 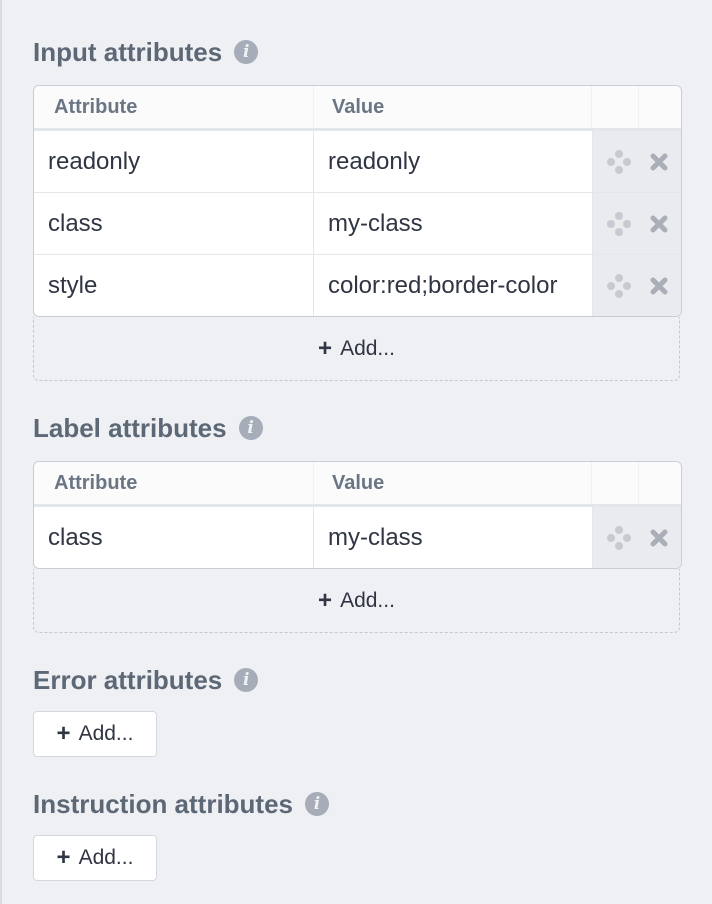 I want to click on label-attributes-title: Label attributes, so click(x=130, y=428).